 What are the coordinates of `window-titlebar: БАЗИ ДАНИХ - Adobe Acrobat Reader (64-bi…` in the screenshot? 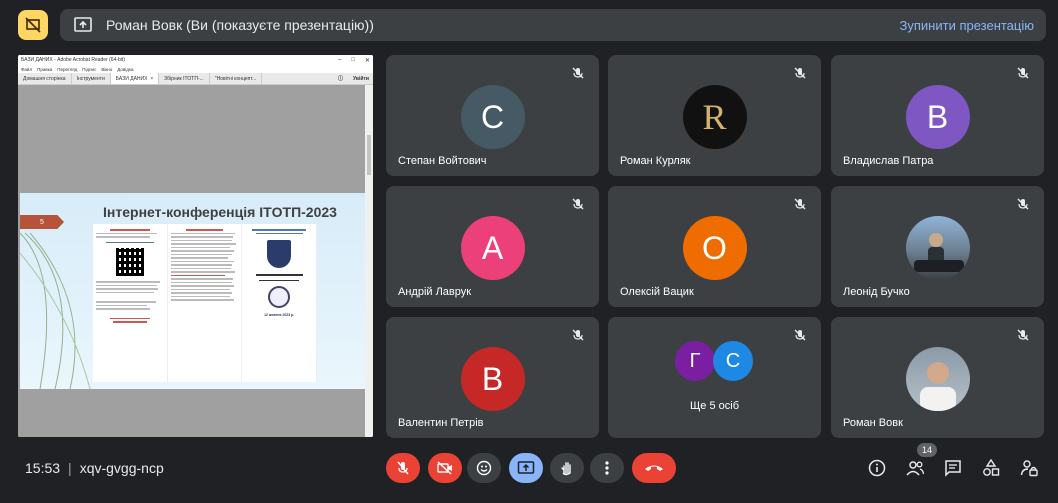 It's located at (195, 60).